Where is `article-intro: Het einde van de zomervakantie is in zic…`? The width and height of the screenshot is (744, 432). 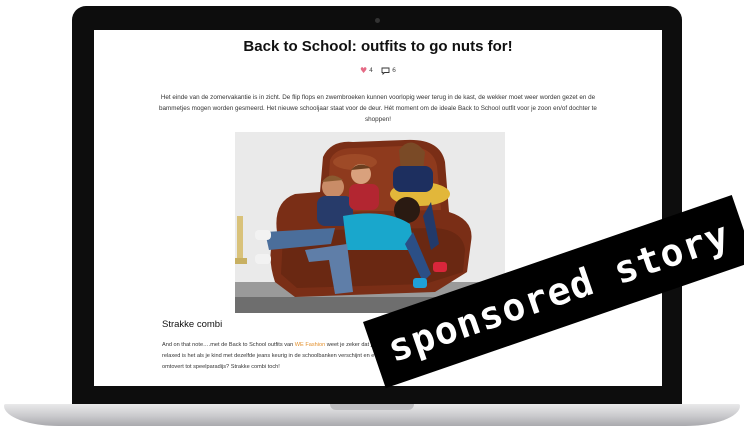 article-intro: Het einde van de zomervakantie is in zic… is located at coordinates (378, 108).